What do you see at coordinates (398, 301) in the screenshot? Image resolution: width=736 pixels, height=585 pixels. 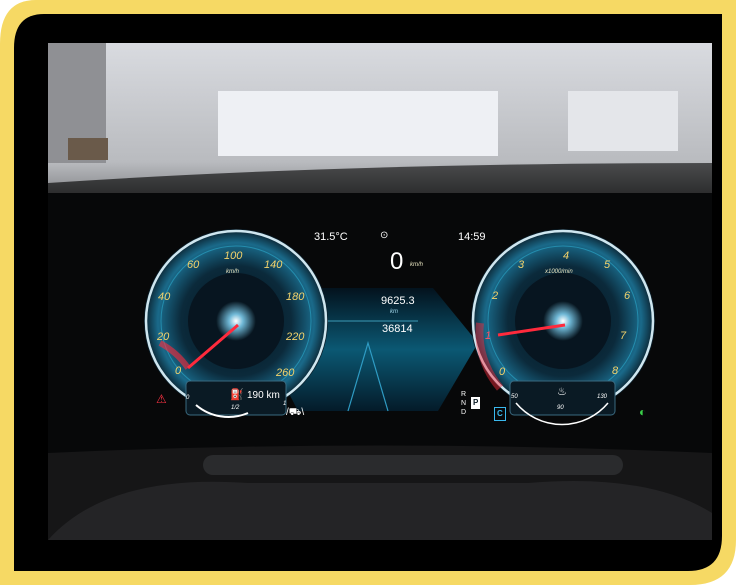 I see `trip-odometer: 9625.3` at bounding box center [398, 301].